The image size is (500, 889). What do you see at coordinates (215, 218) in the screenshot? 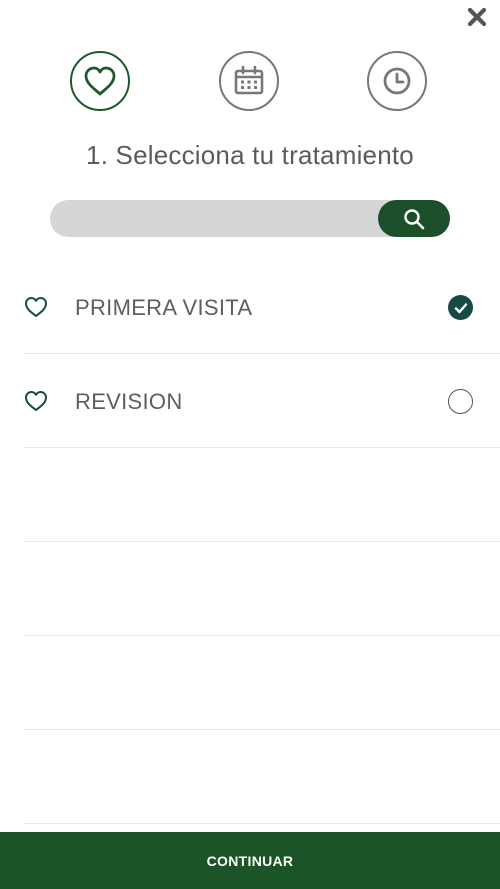
I see `search-input` at bounding box center [215, 218].